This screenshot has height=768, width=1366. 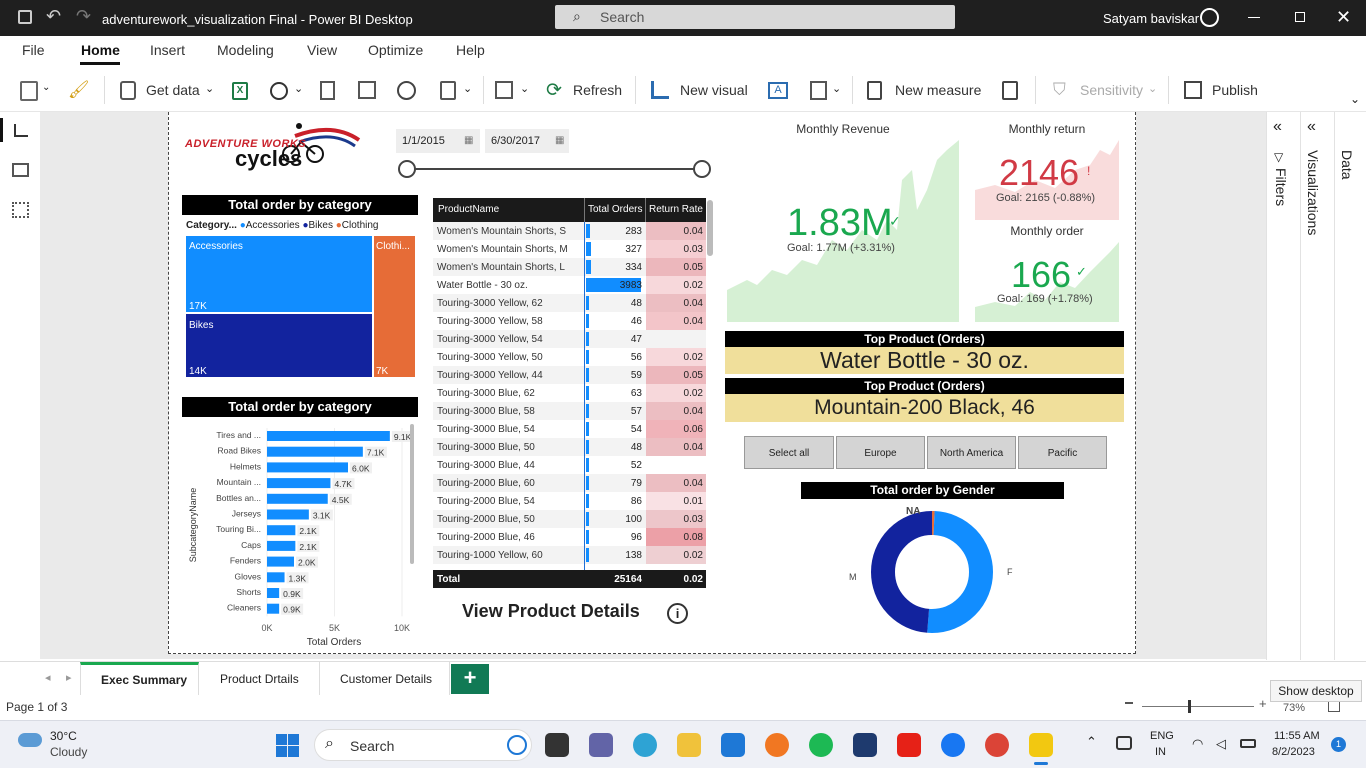 What do you see at coordinates (407, 169) in the screenshot?
I see `date-slider-start-handle` at bounding box center [407, 169].